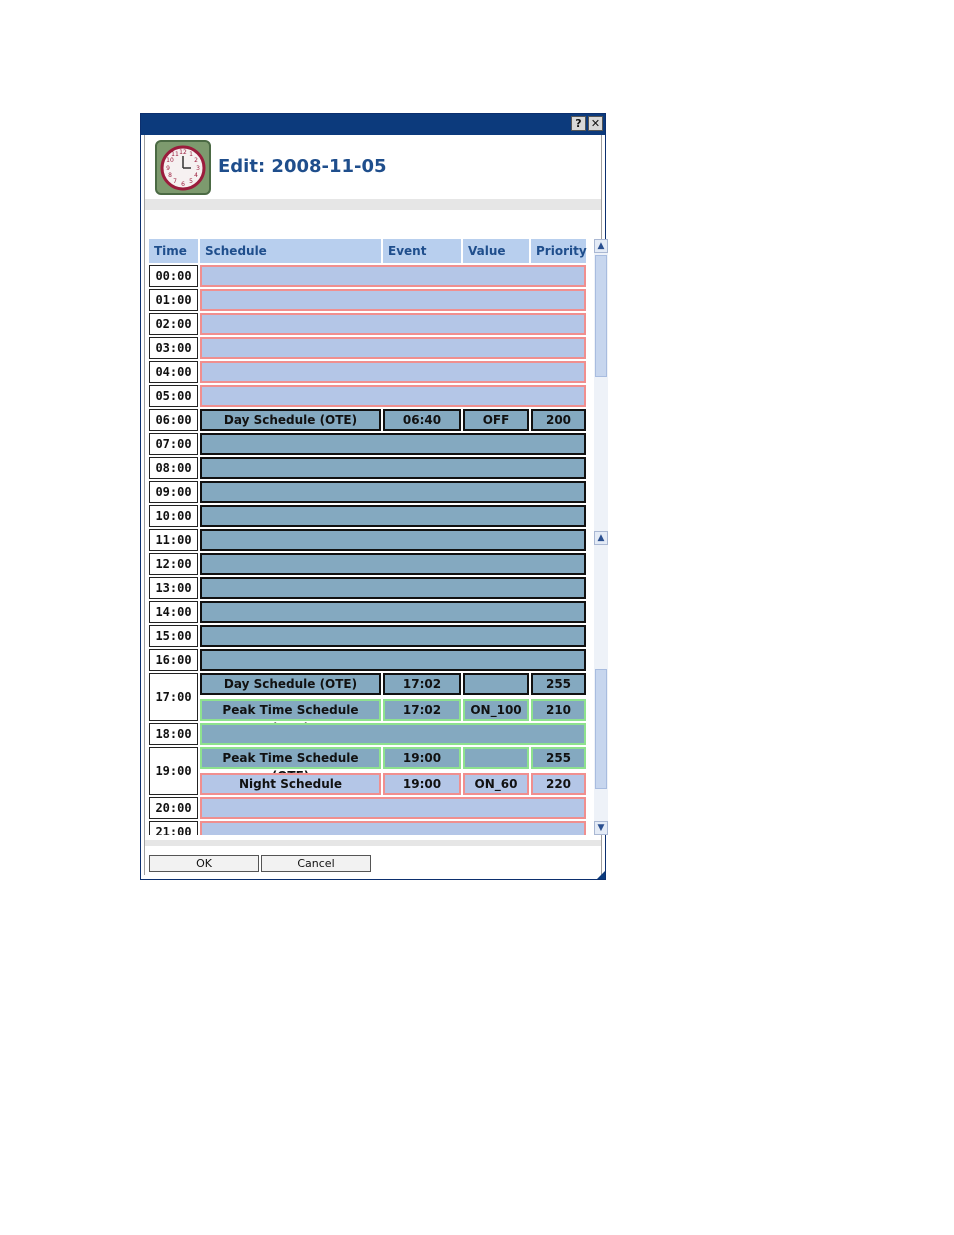 This screenshot has height=1235, width=954. What do you see at coordinates (496, 420) in the screenshot?
I see `entry-value: OFF` at bounding box center [496, 420].